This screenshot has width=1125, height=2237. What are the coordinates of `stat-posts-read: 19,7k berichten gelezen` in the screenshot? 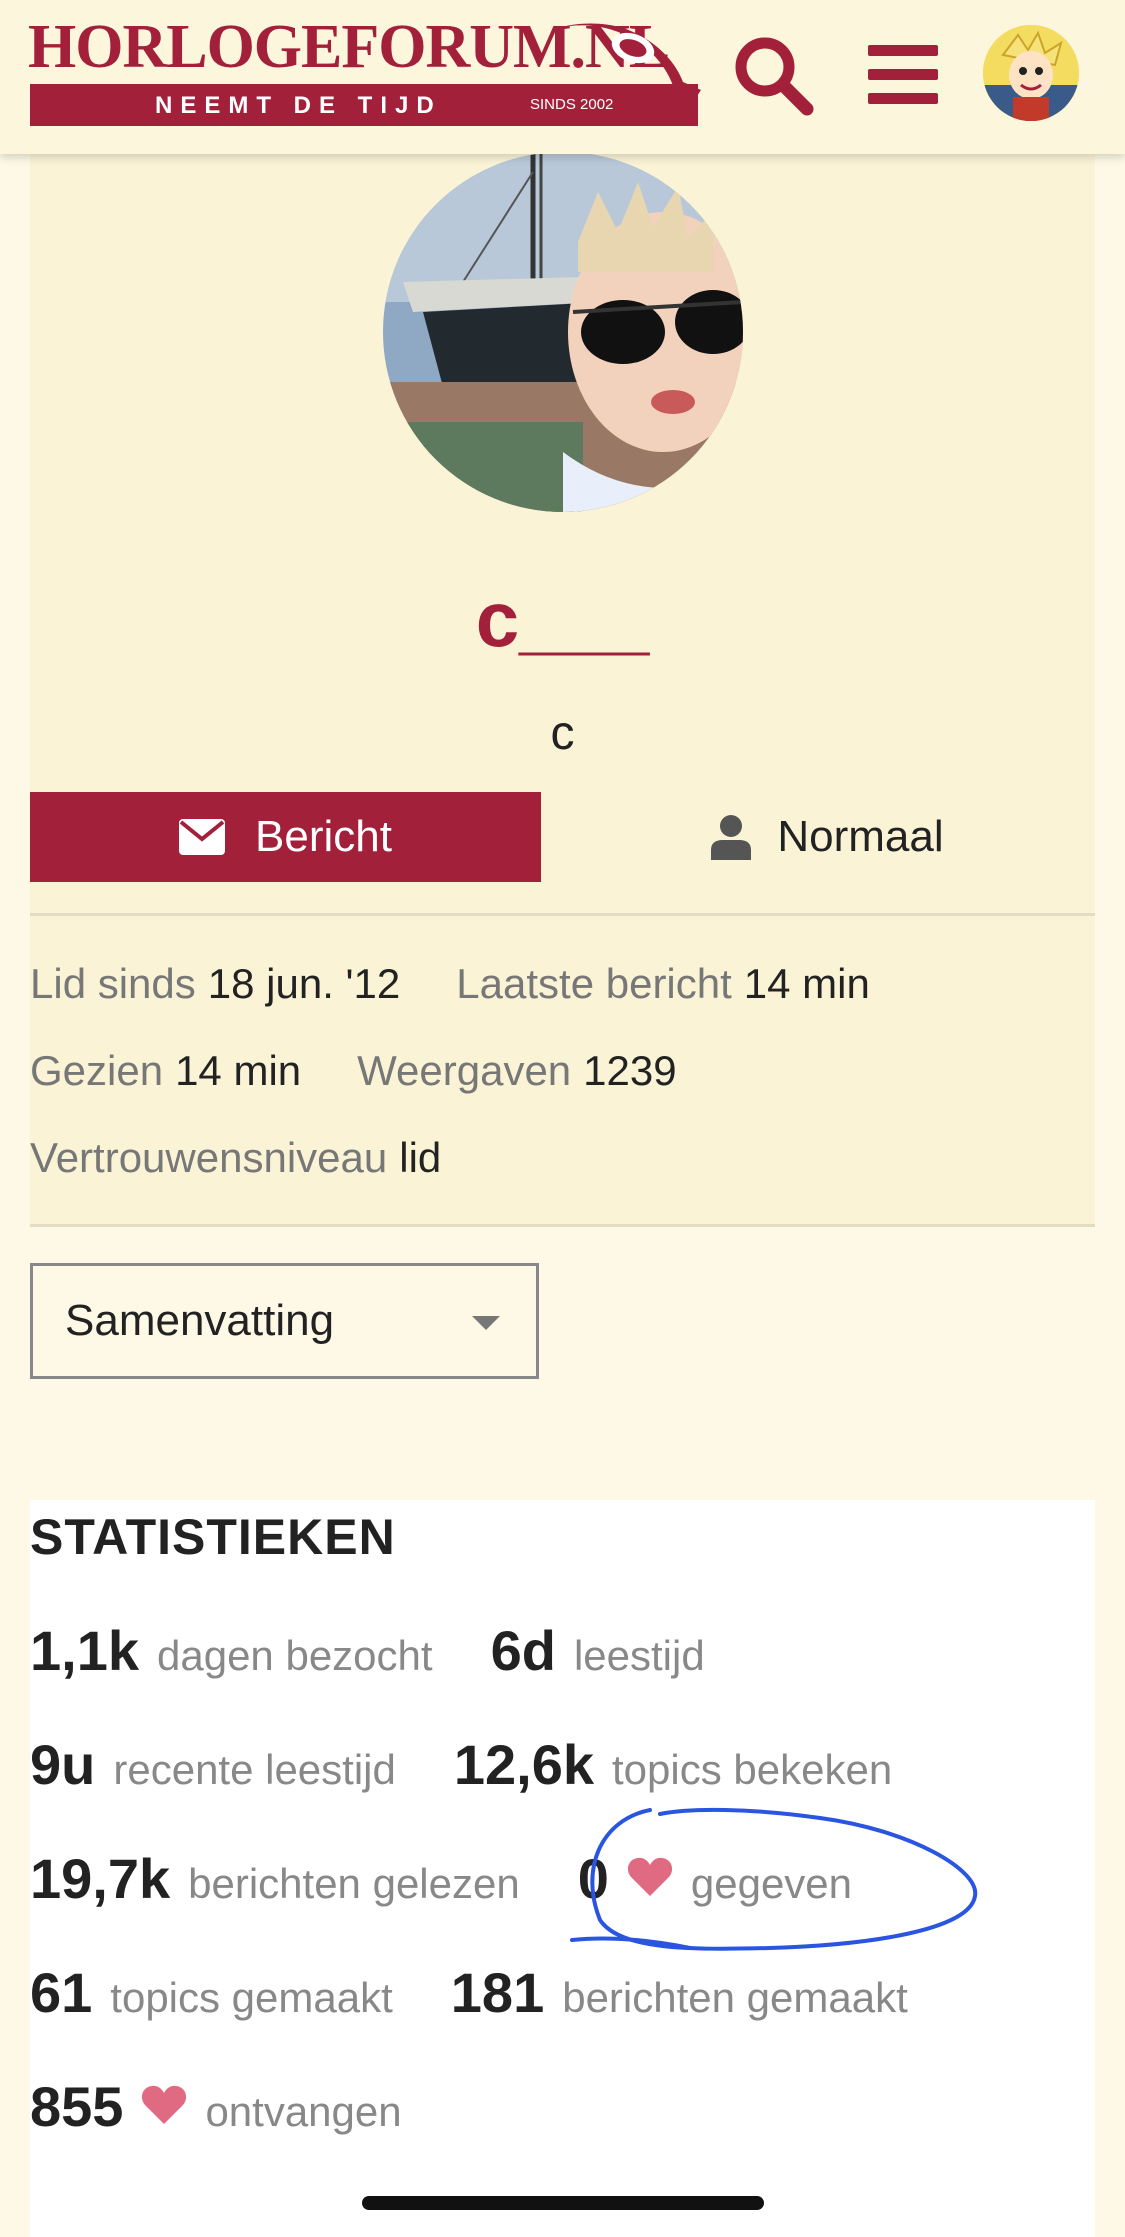 It's located at (275, 1878).